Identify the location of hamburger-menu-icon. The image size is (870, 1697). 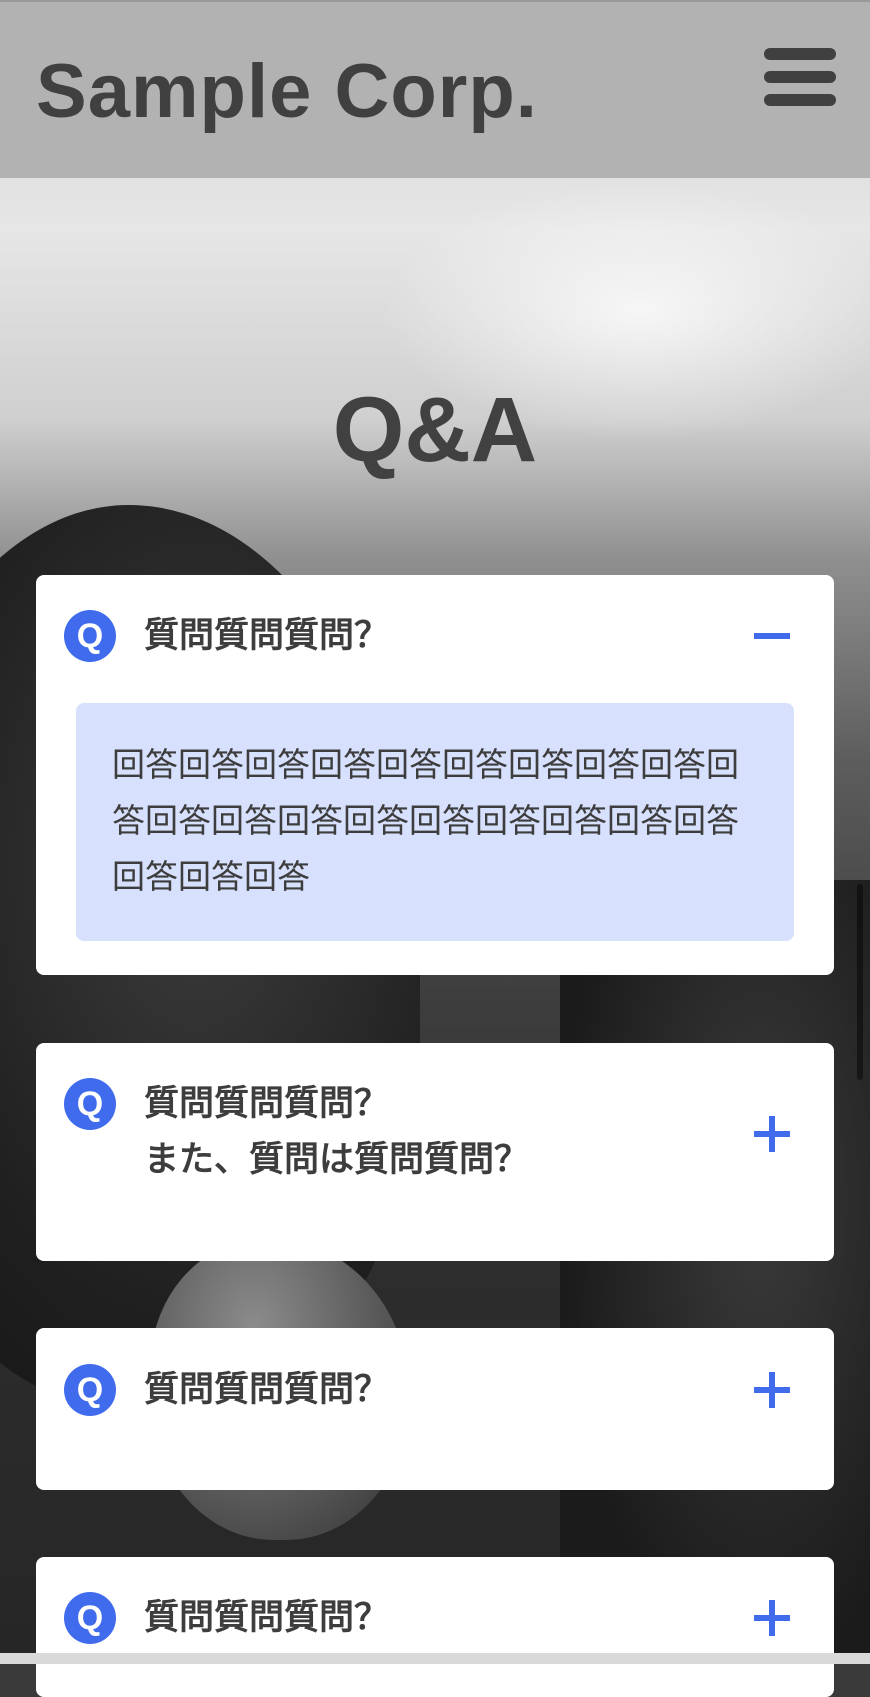
(800, 77).